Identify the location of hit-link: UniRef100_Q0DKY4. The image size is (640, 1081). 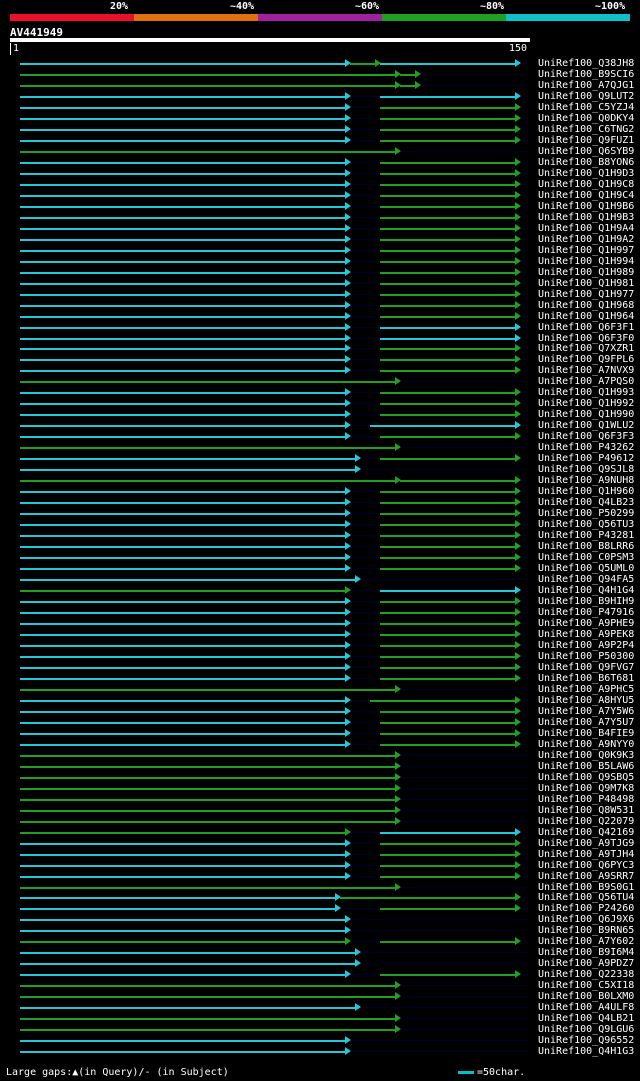
(586, 118).